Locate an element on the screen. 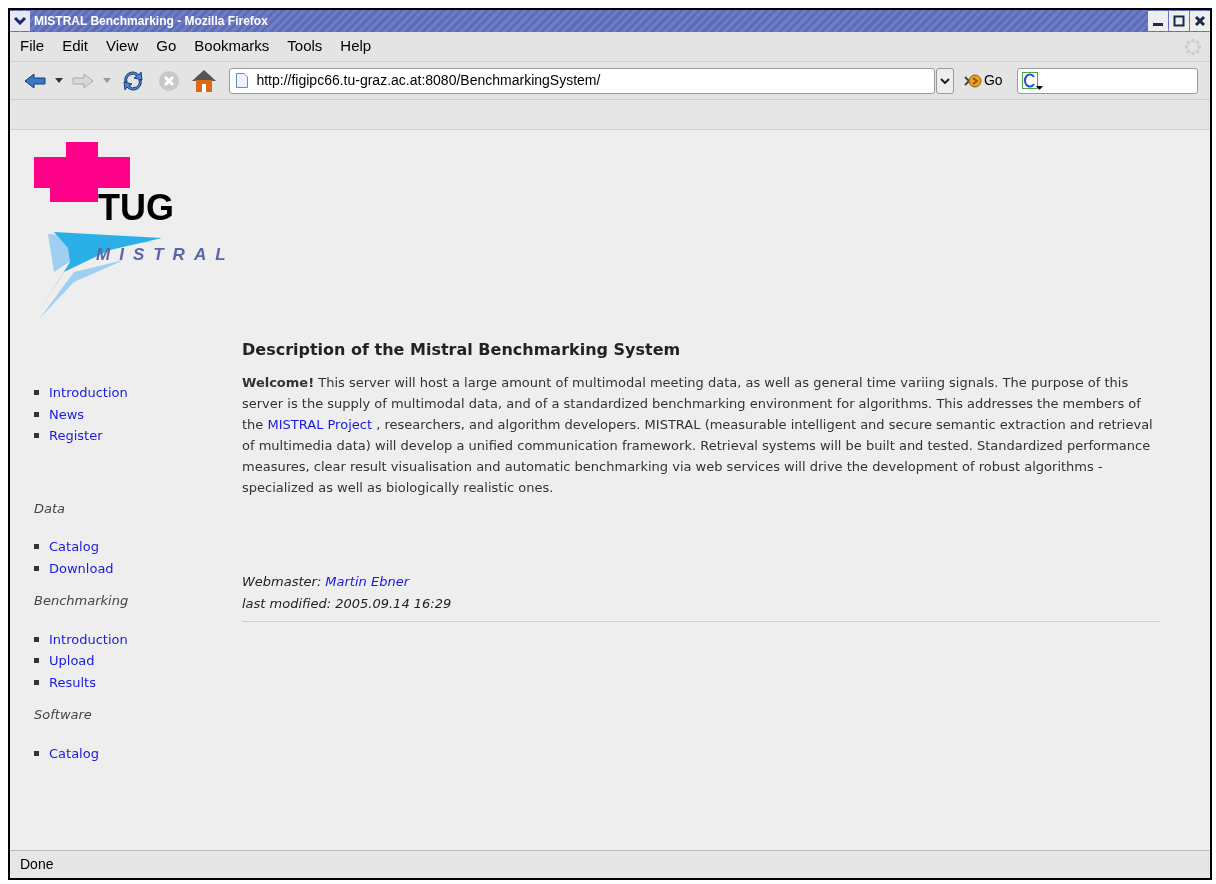 This screenshot has width=1216, height=884. address-field: http://figipc66.tu-graz.ac.at:8080/BenchmarkingSystem/ is located at coordinates (582, 80).